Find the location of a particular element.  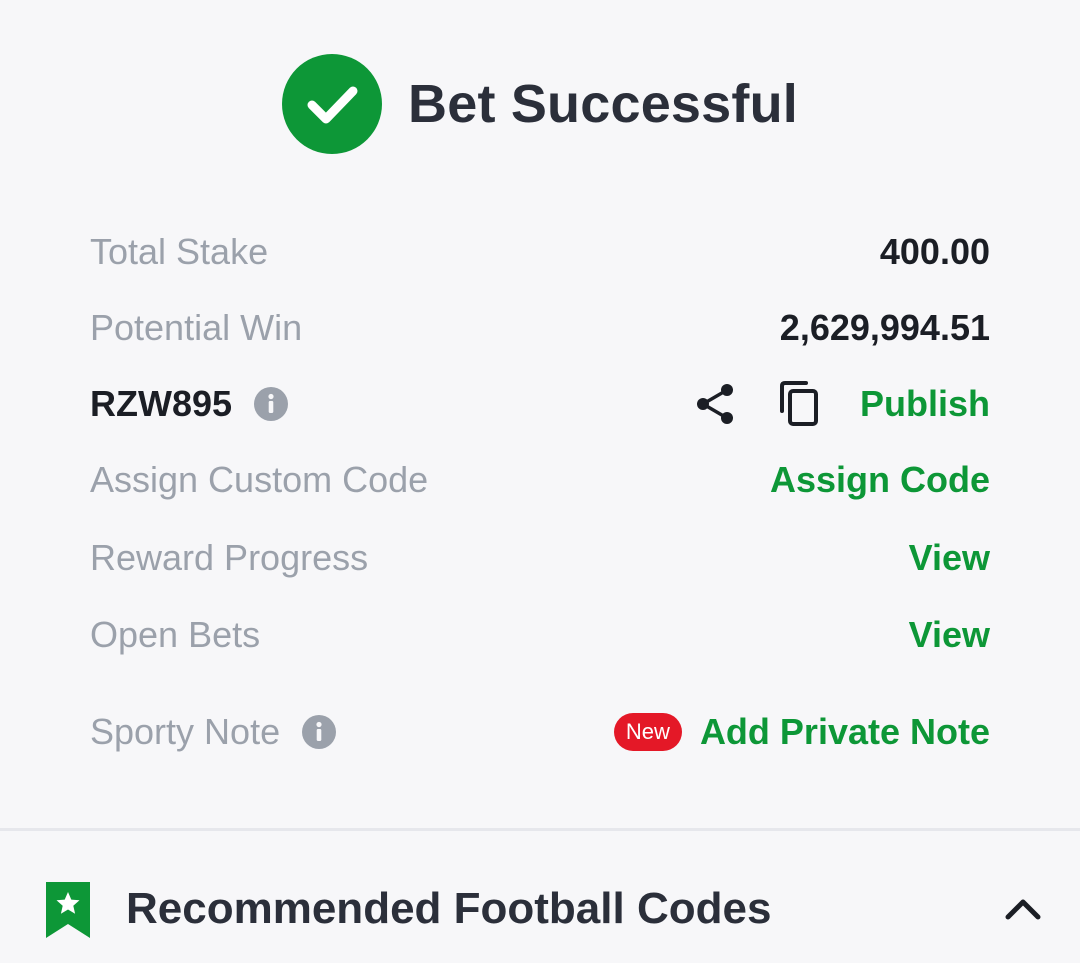

sporty-note-info-icon is located at coordinates (319, 732).